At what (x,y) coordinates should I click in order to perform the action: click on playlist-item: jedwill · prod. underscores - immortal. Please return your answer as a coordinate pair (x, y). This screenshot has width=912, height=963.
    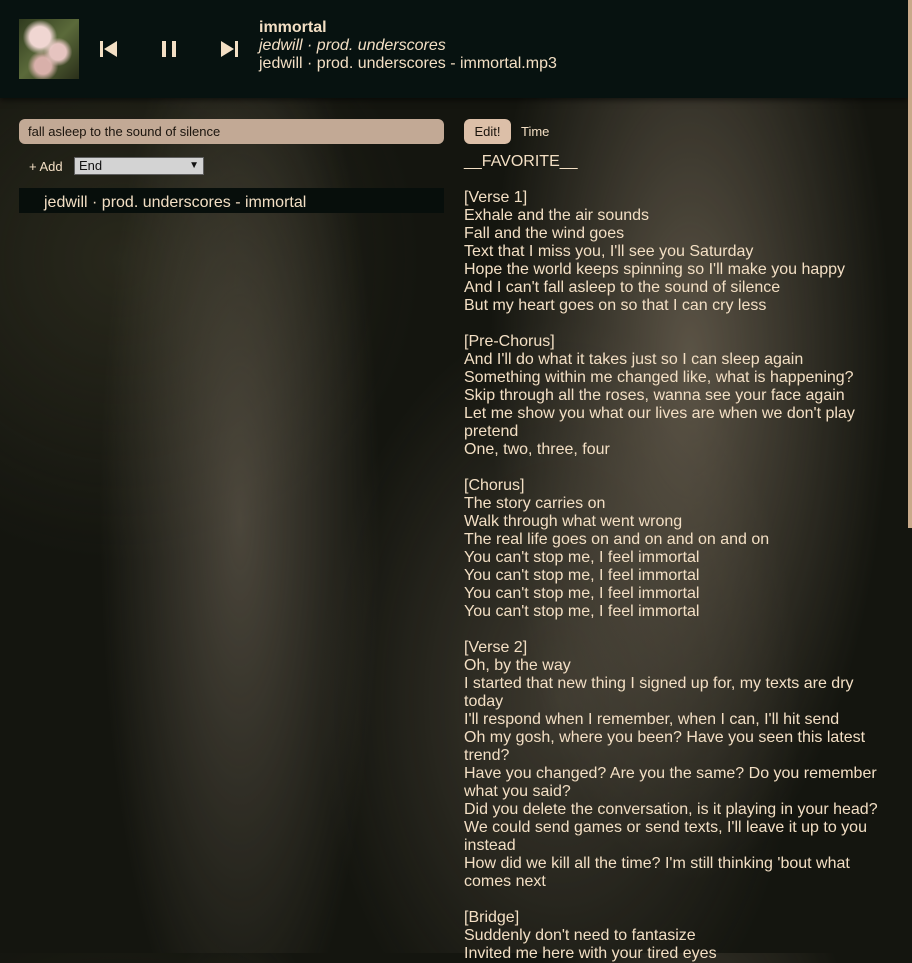
    Looking at the image, I should click on (231, 200).